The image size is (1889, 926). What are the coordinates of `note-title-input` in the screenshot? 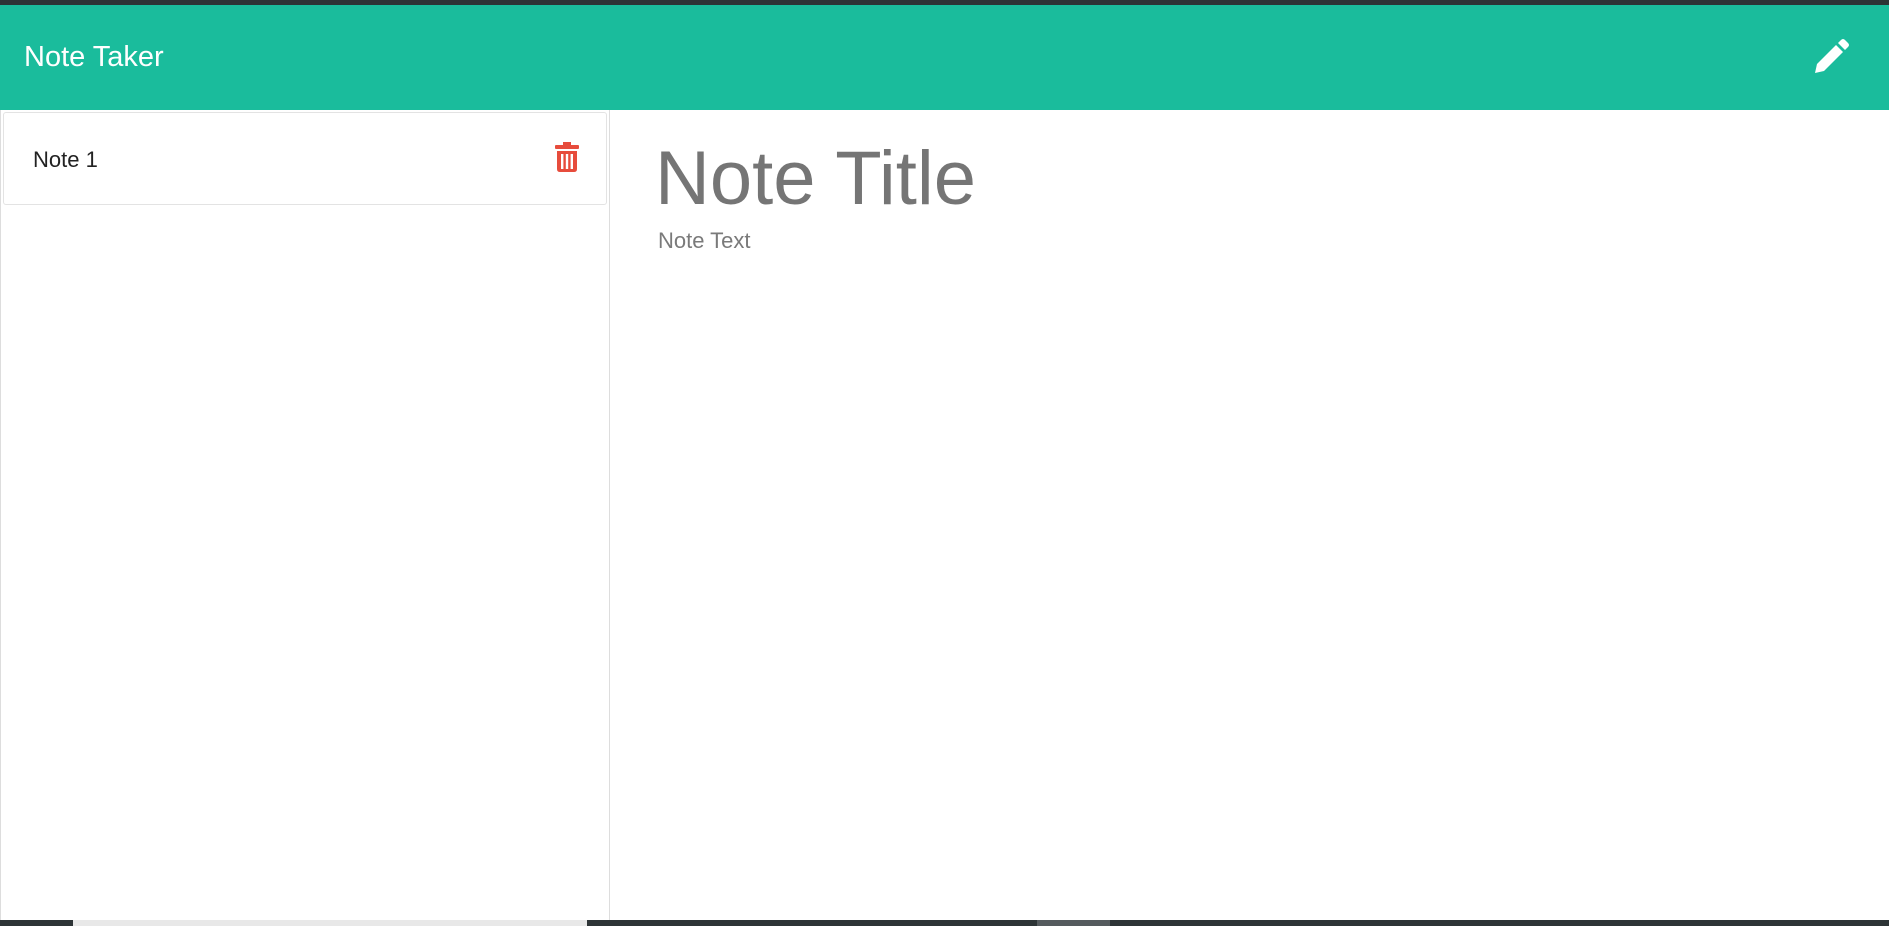 It's located at (1245, 178).